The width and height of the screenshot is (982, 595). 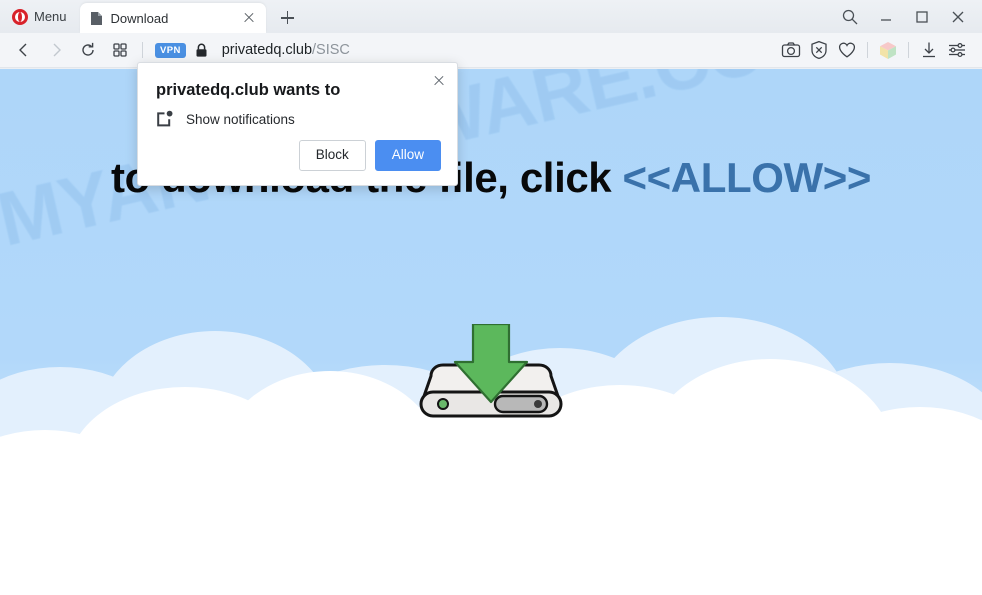 I want to click on url-path: /SISC, so click(x=331, y=50).